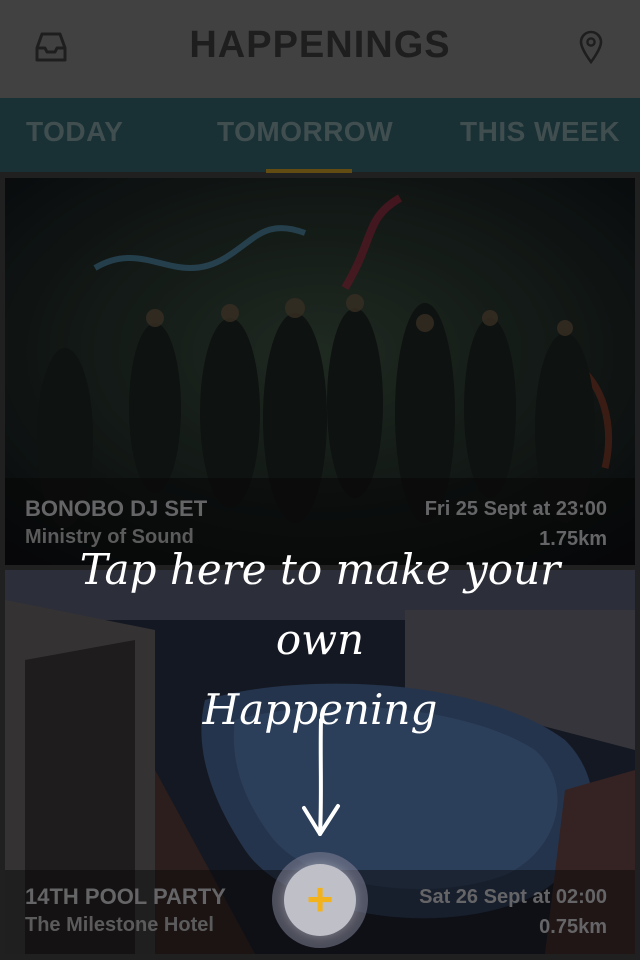 Image resolution: width=640 pixels, height=960 pixels. What do you see at coordinates (540, 132) in the screenshot?
I see `tab-this-week: THIS WEEK` at bounding box center [540, 132].